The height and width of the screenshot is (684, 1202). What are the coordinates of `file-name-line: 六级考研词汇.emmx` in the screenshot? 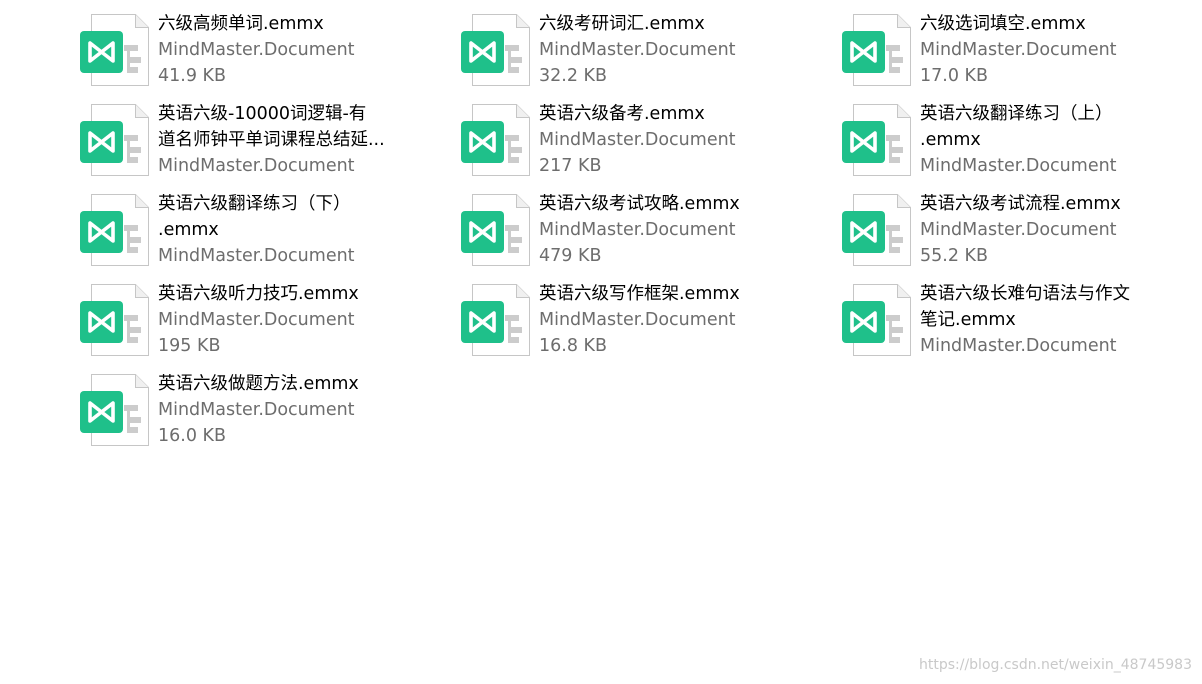 It's located at (622, 24).